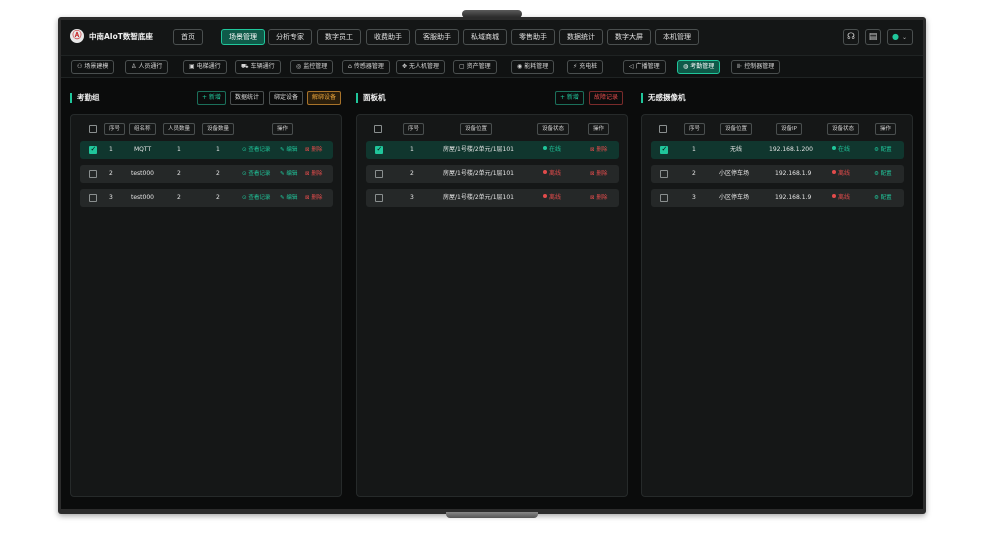 The height and width of the screenshot is (554, 985). What do you see at coordinates (686, 66) in the screenshot?
I see `attendance-icon: ◍` at bounding box center [686, 66].